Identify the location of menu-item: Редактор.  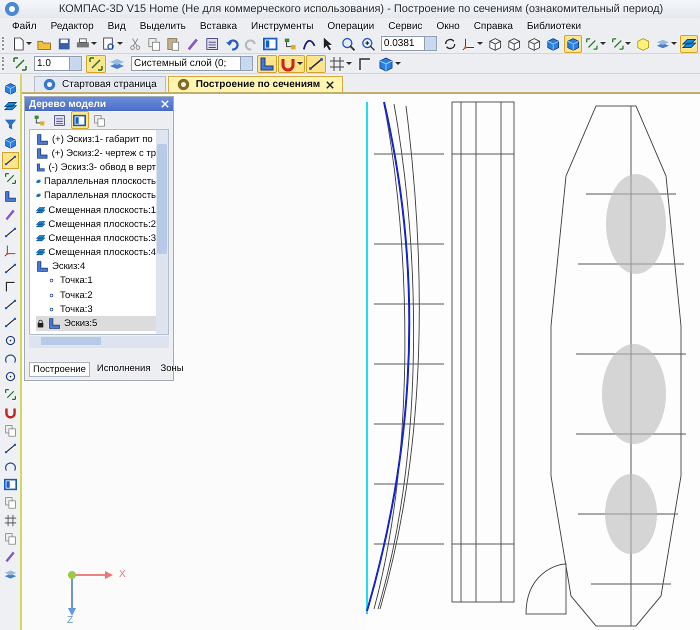
(72, 26).